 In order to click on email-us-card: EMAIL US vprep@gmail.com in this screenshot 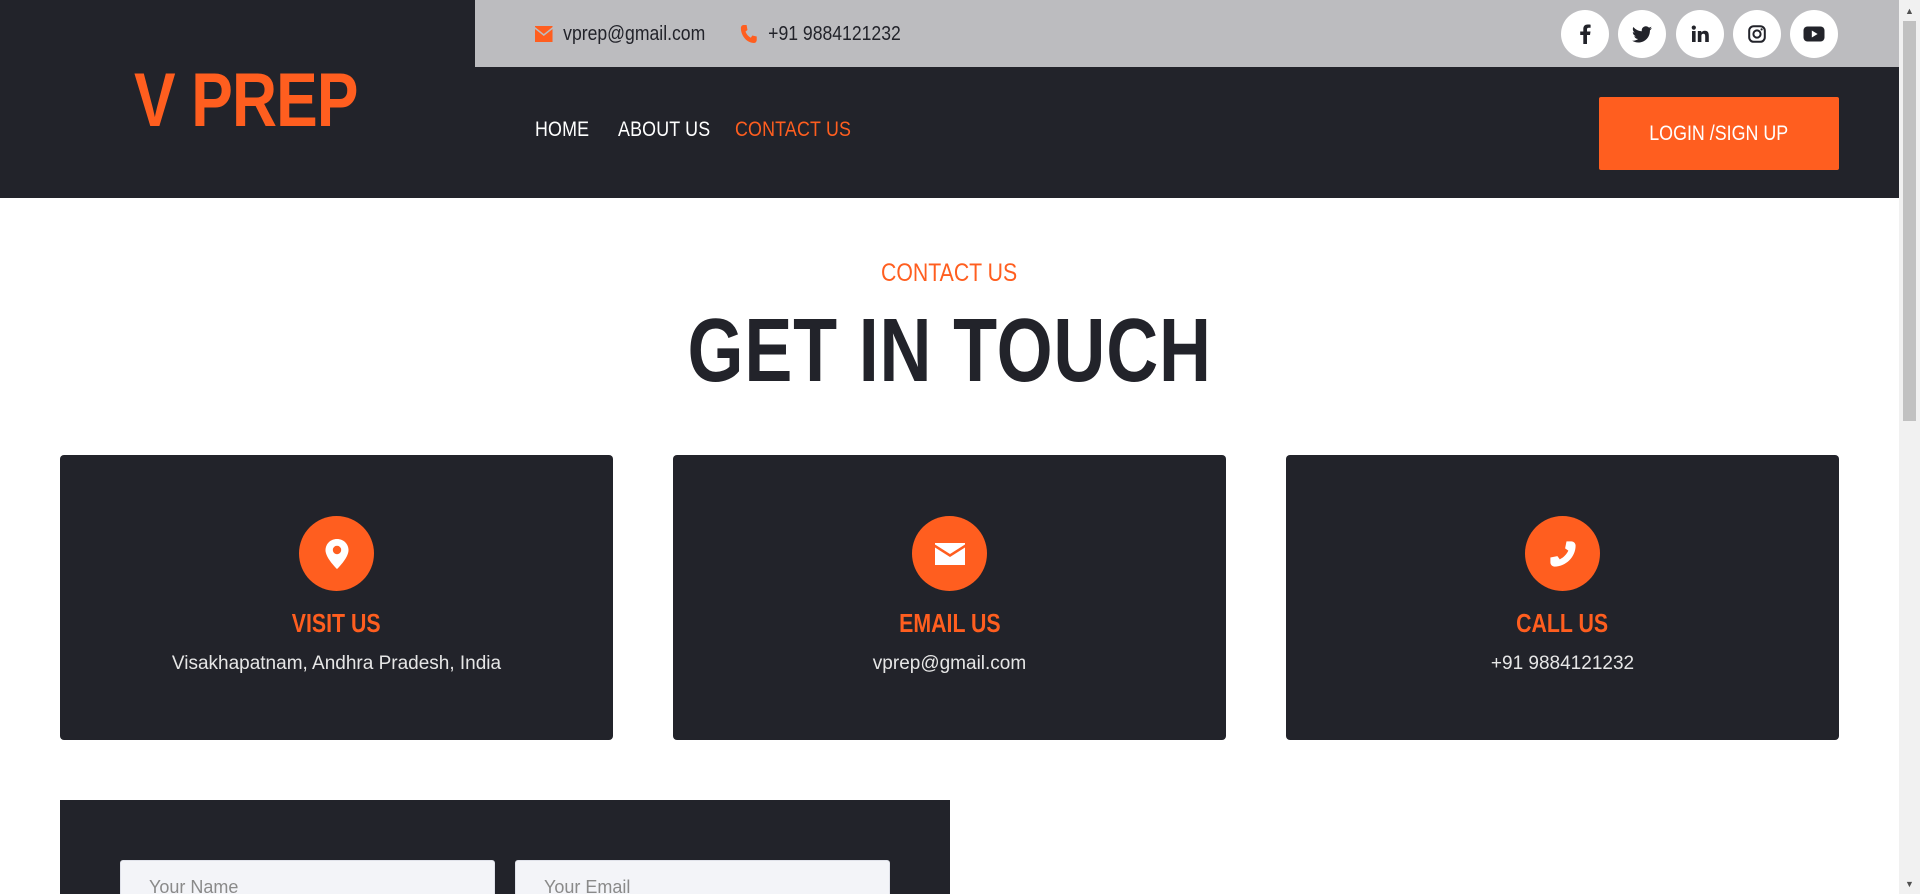, I will do `click(949, 597)`.